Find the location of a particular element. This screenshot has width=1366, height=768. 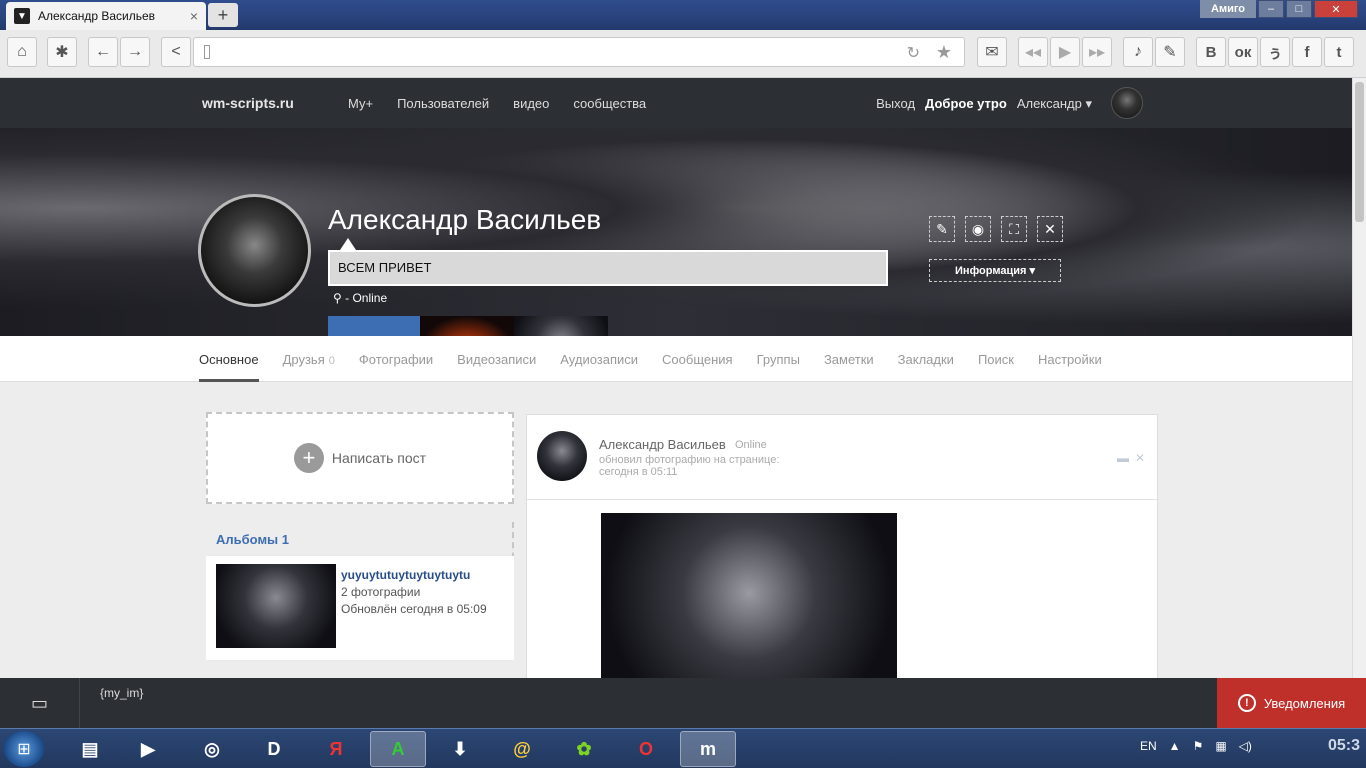

address-bar: ↻ ★ is located at coordinates (579, 52).